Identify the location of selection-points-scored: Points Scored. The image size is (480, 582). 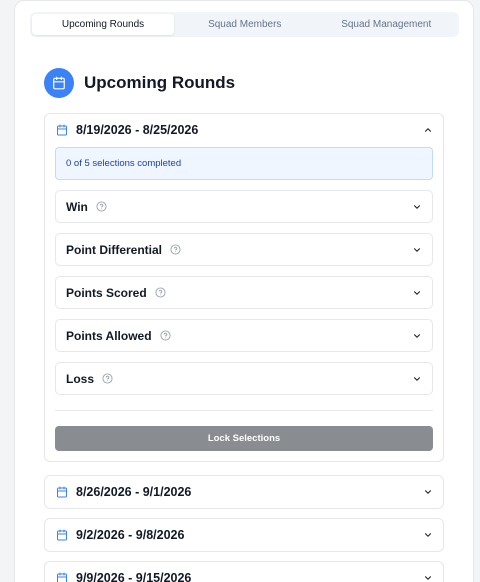
(244, 292).